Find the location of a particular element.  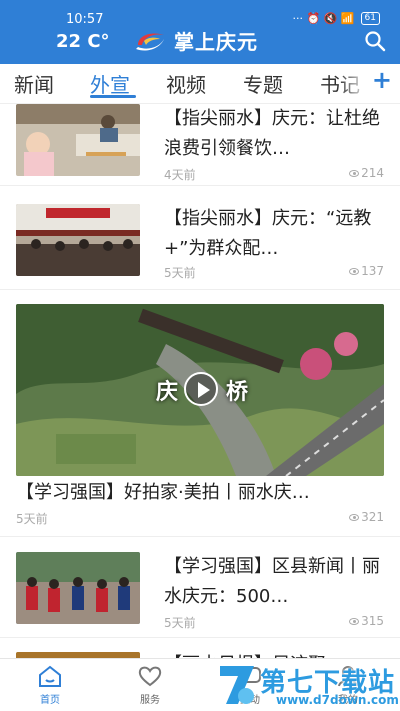

nav-home-label: 首页 is located at coordinates (50, 700).